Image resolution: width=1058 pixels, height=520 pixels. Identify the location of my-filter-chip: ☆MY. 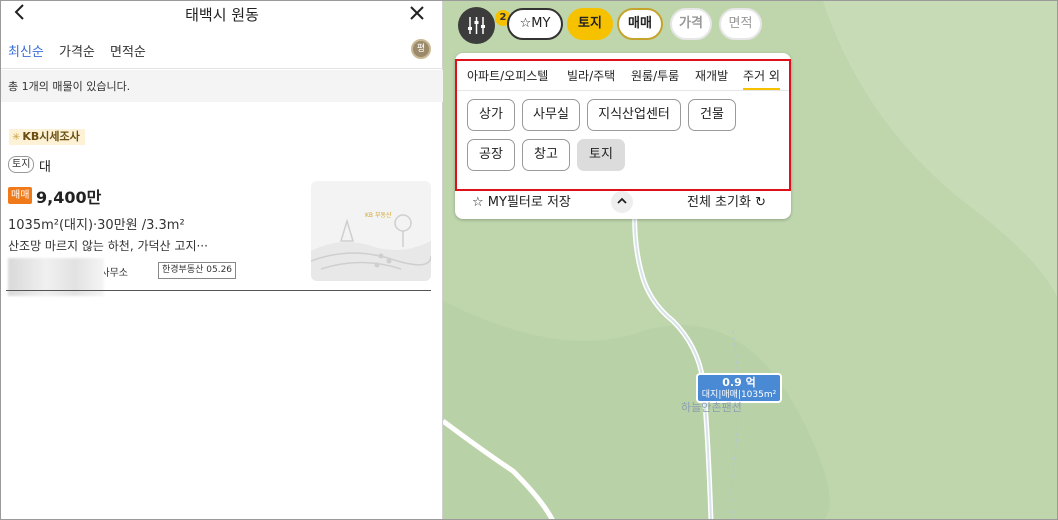
(535, 24).